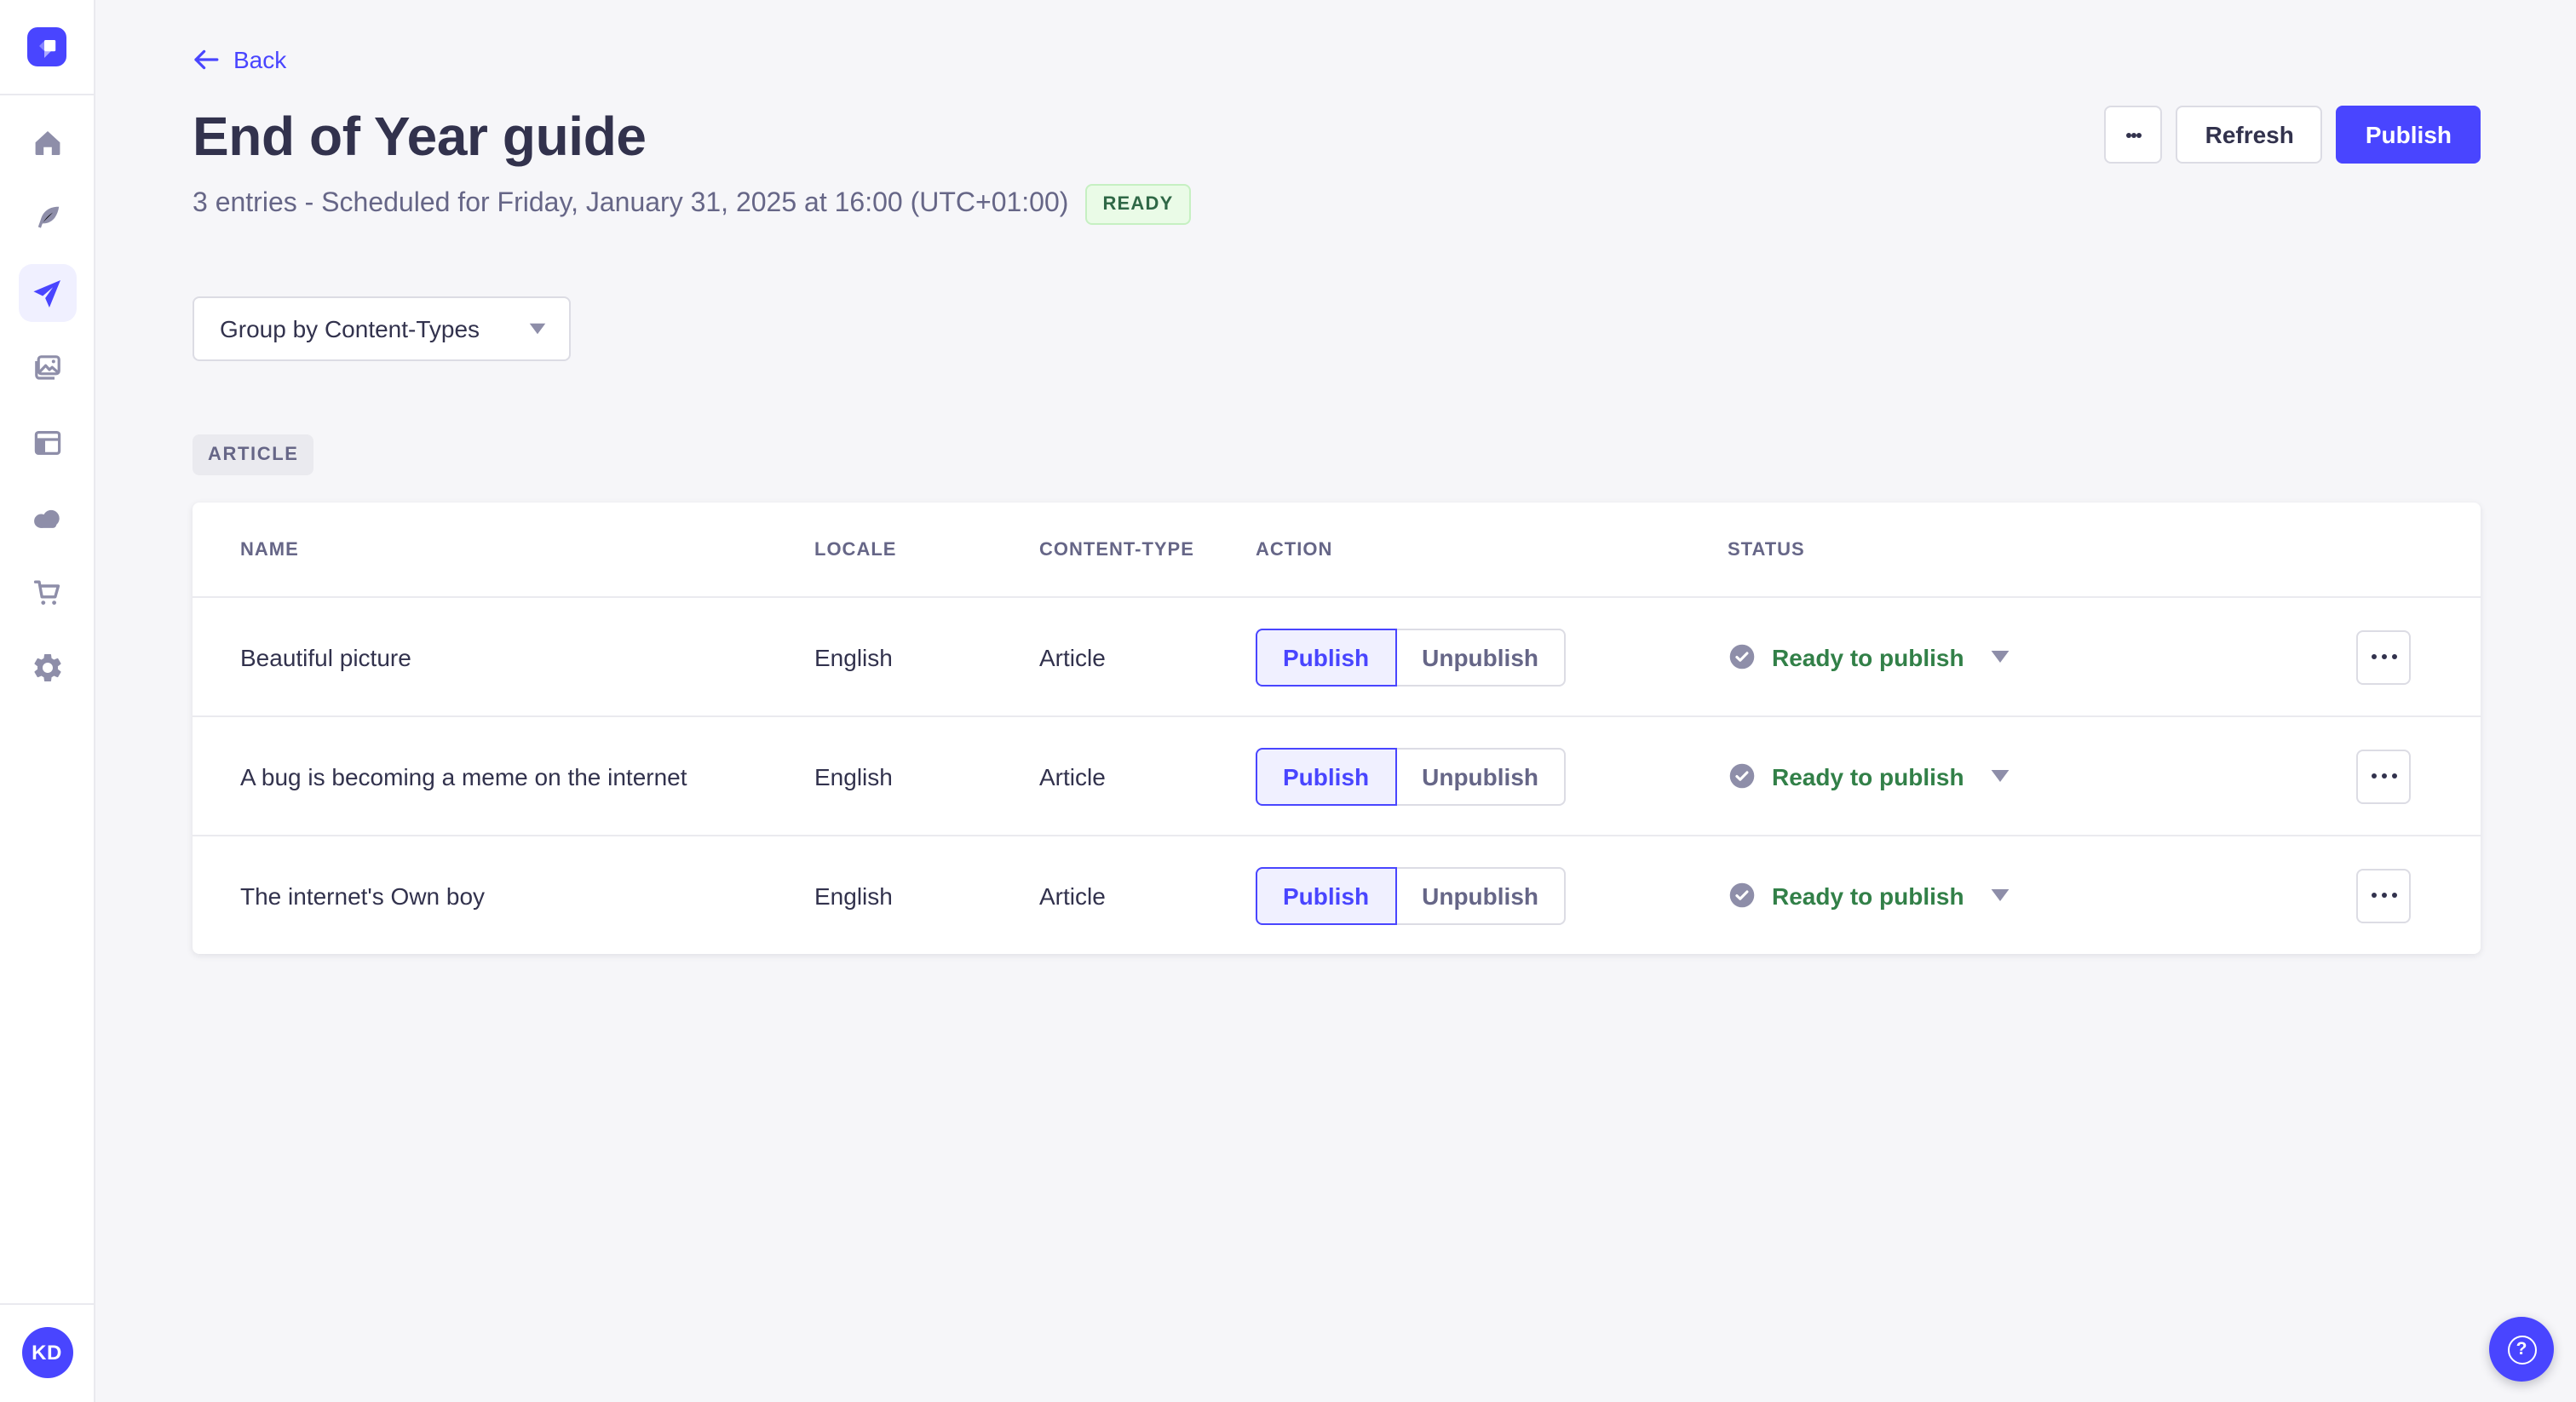 The image size is (2576, 1402). I want to click on avatar: KD, so click(46, 1352).